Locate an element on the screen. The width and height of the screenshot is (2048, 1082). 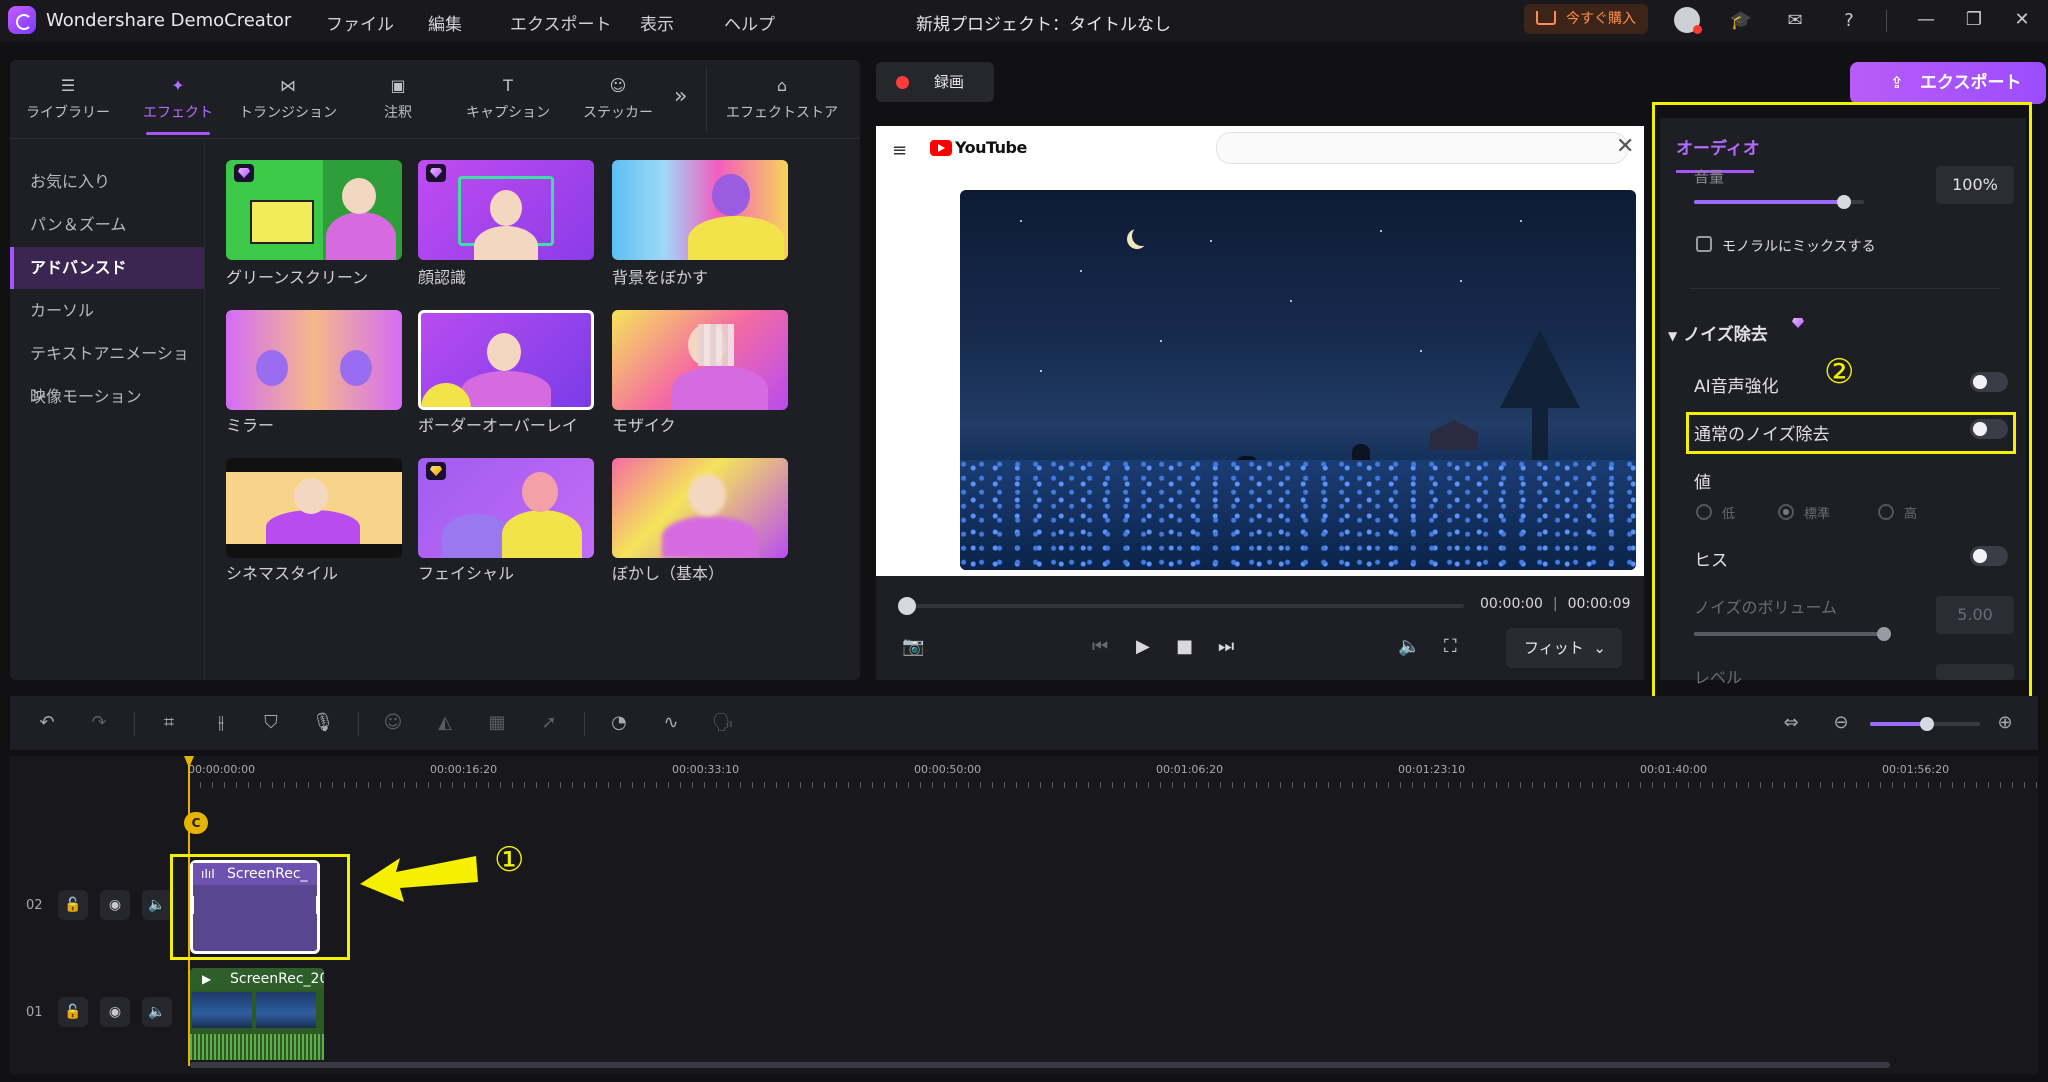
effect-facial-thumb is located at coordinates (506, 508).